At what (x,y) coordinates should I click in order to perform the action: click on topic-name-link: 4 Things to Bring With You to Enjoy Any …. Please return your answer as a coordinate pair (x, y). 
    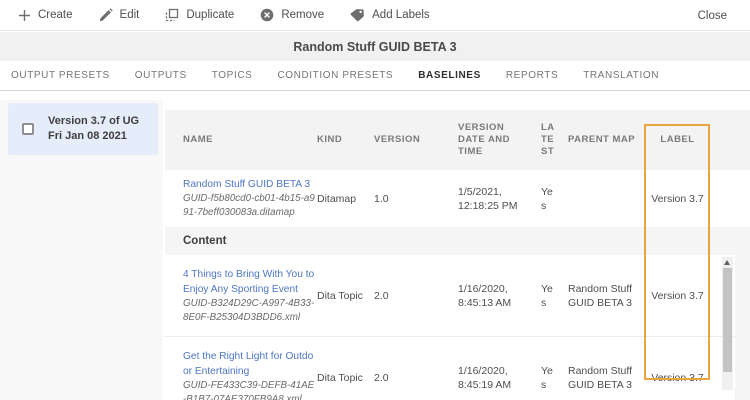
    Looking at the image, I should click on (250, 282).